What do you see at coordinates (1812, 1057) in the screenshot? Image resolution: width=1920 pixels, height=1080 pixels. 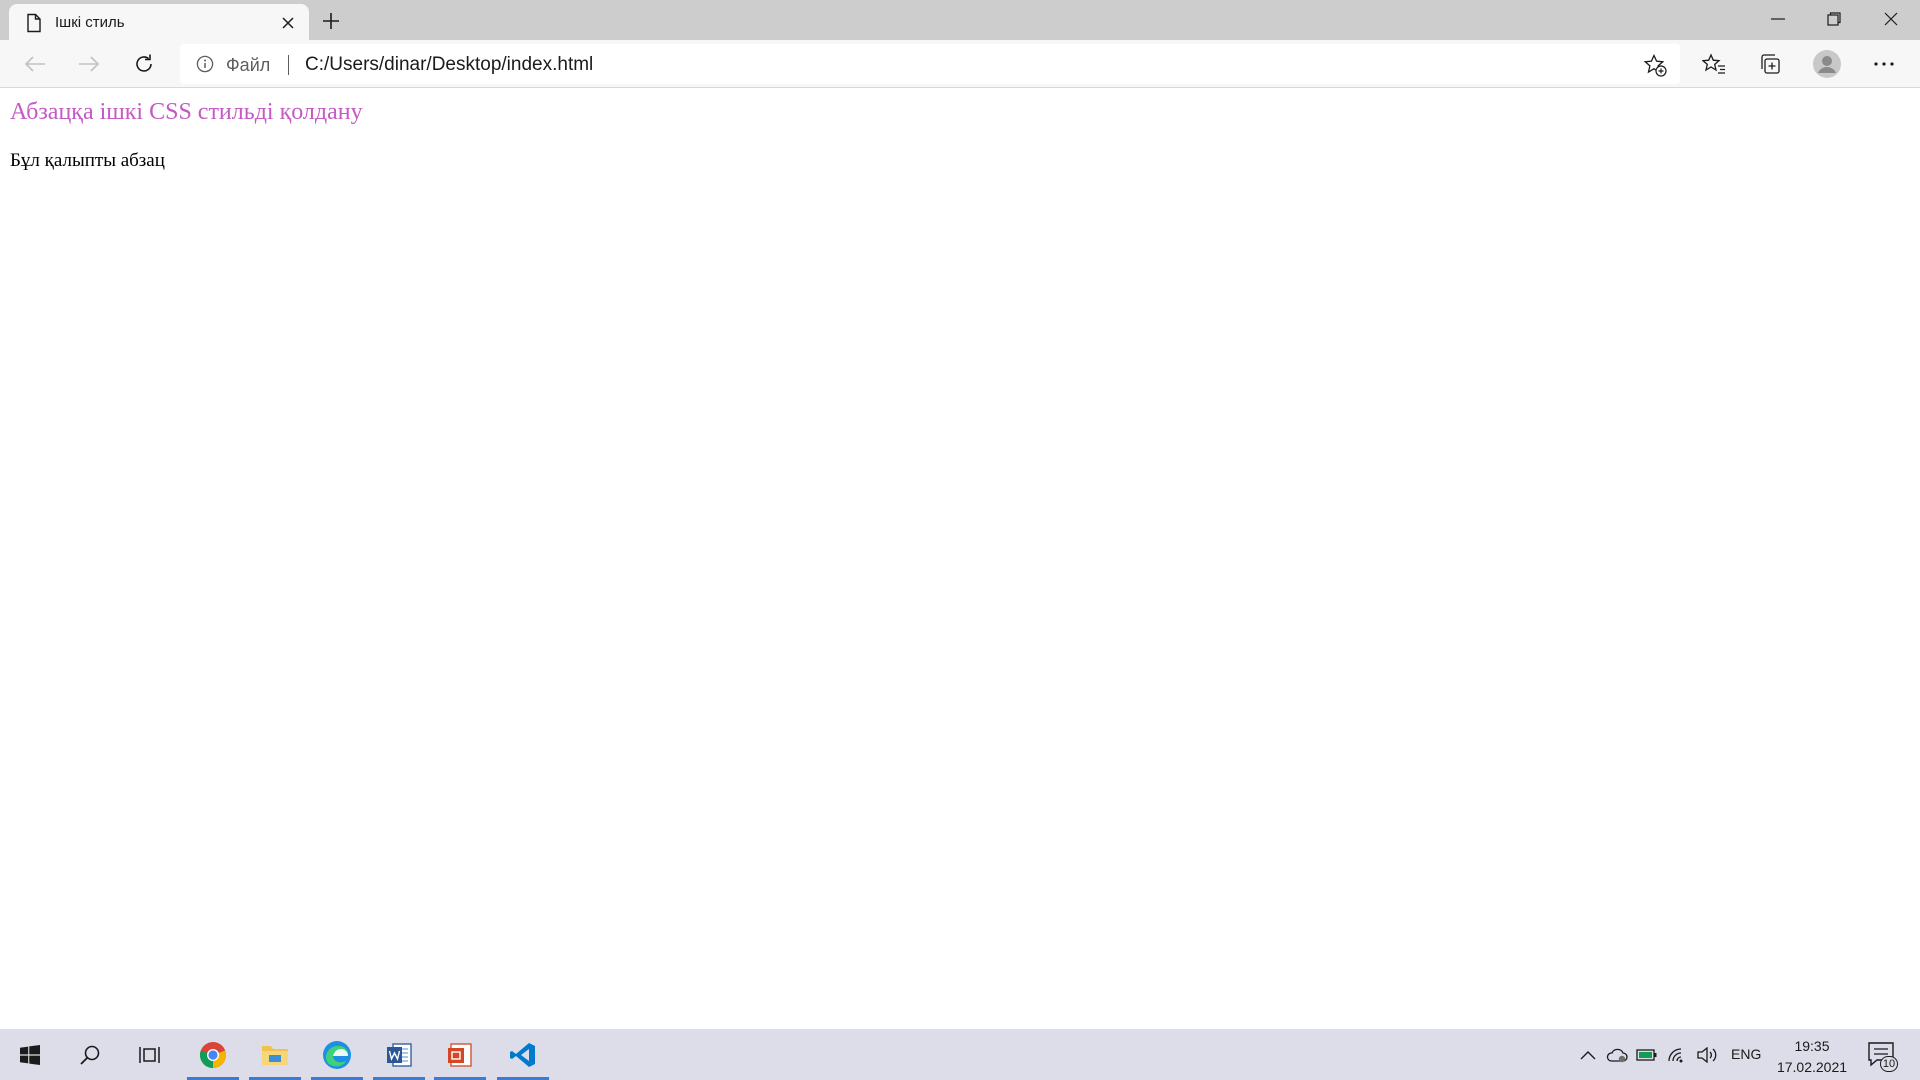 I see `tray-clock: 19:35 17.02.2021` at bounding box center [1812, 1057].